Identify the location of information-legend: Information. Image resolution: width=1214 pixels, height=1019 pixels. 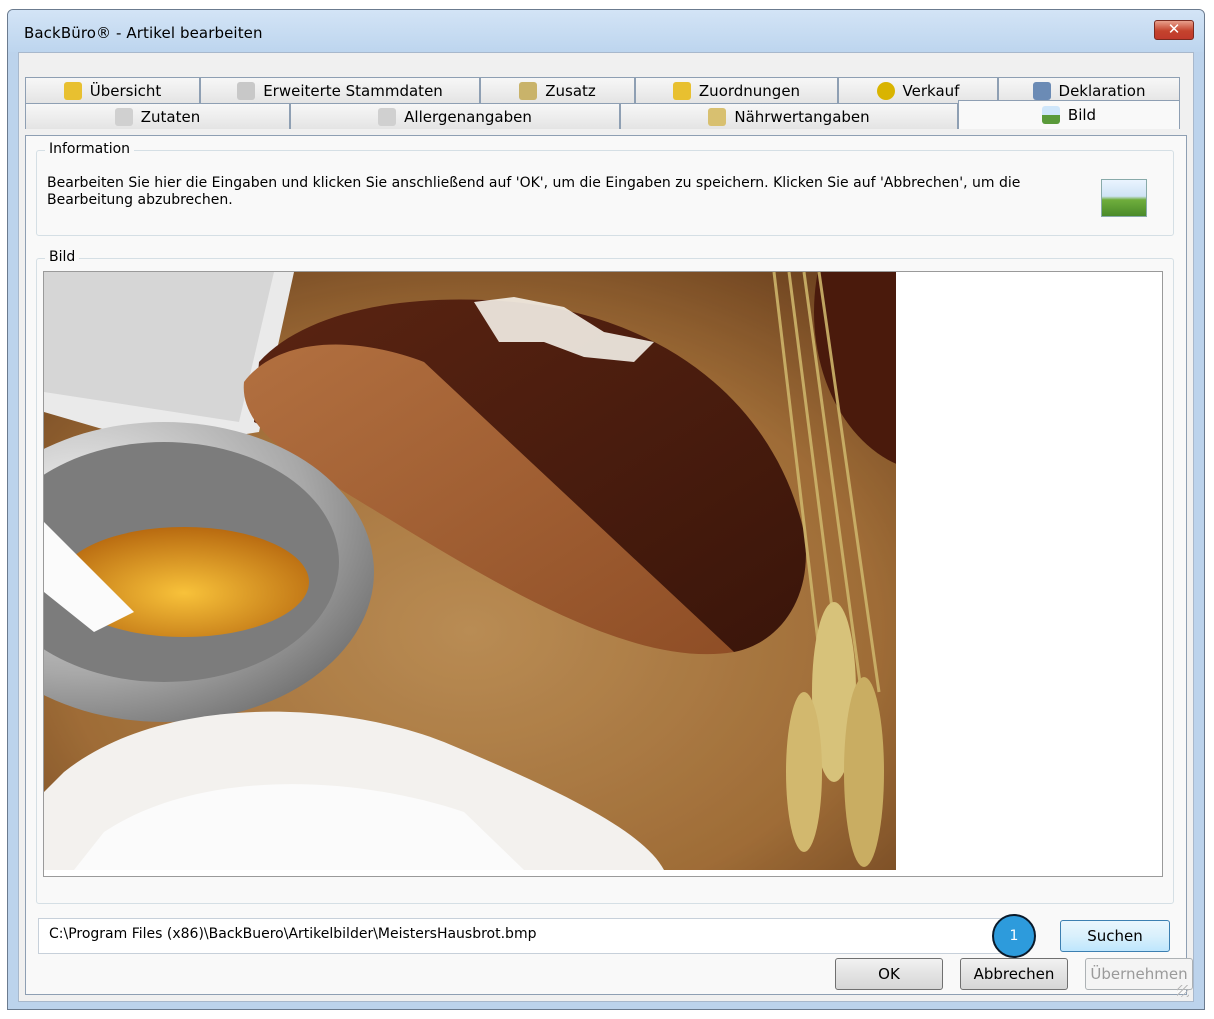
(90, 149).